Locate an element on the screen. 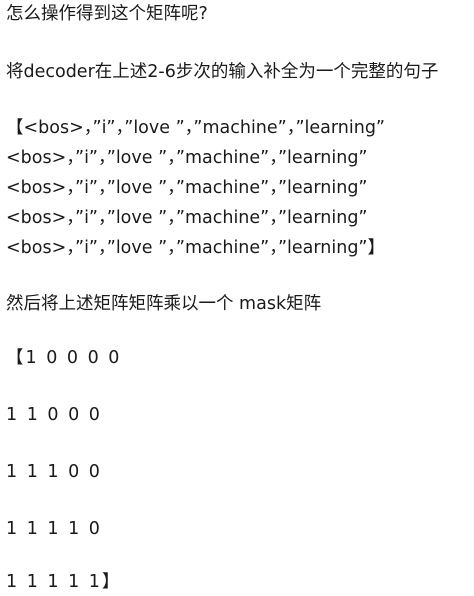 The height and width of the screenshot is (596, 474). mask-instruction-text: 然后将上述矩阵矩阵乘以一个 mask矩阵 is located at coordinates (164, 304).